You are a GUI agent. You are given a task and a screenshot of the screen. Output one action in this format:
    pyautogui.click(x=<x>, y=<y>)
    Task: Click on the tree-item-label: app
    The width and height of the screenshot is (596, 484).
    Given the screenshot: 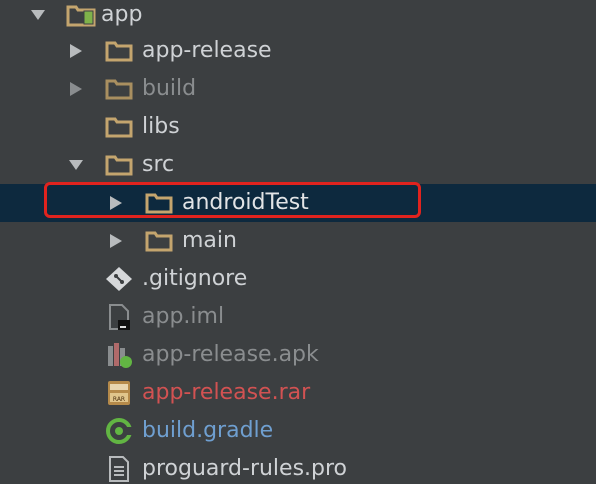 What is the action you would take?
    pyautogui.click(x=122, y=14)
    